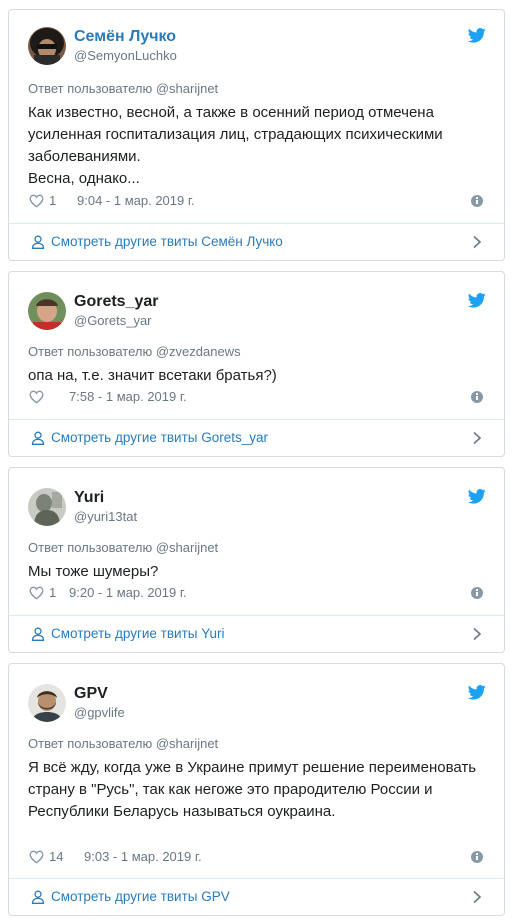 Image resolution: width=513 pixels, height=922 pixels. What do you see at coordinates (125, 55) in the screenshot?
I see `author-handle: @SemyonLuchko` at bounding box center [125, 55].